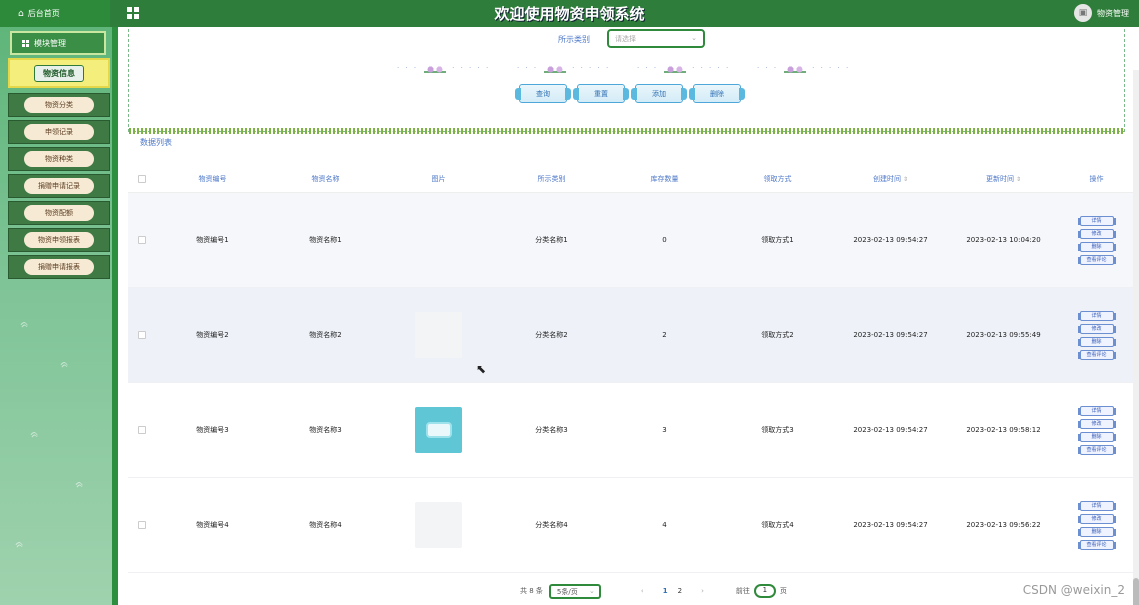 The width and height of the screenshot is (1139, 605). Describe the element at coordinates (50, 43) in the screenshot. I see `sidebar-section-label: 模块管理` at that location.